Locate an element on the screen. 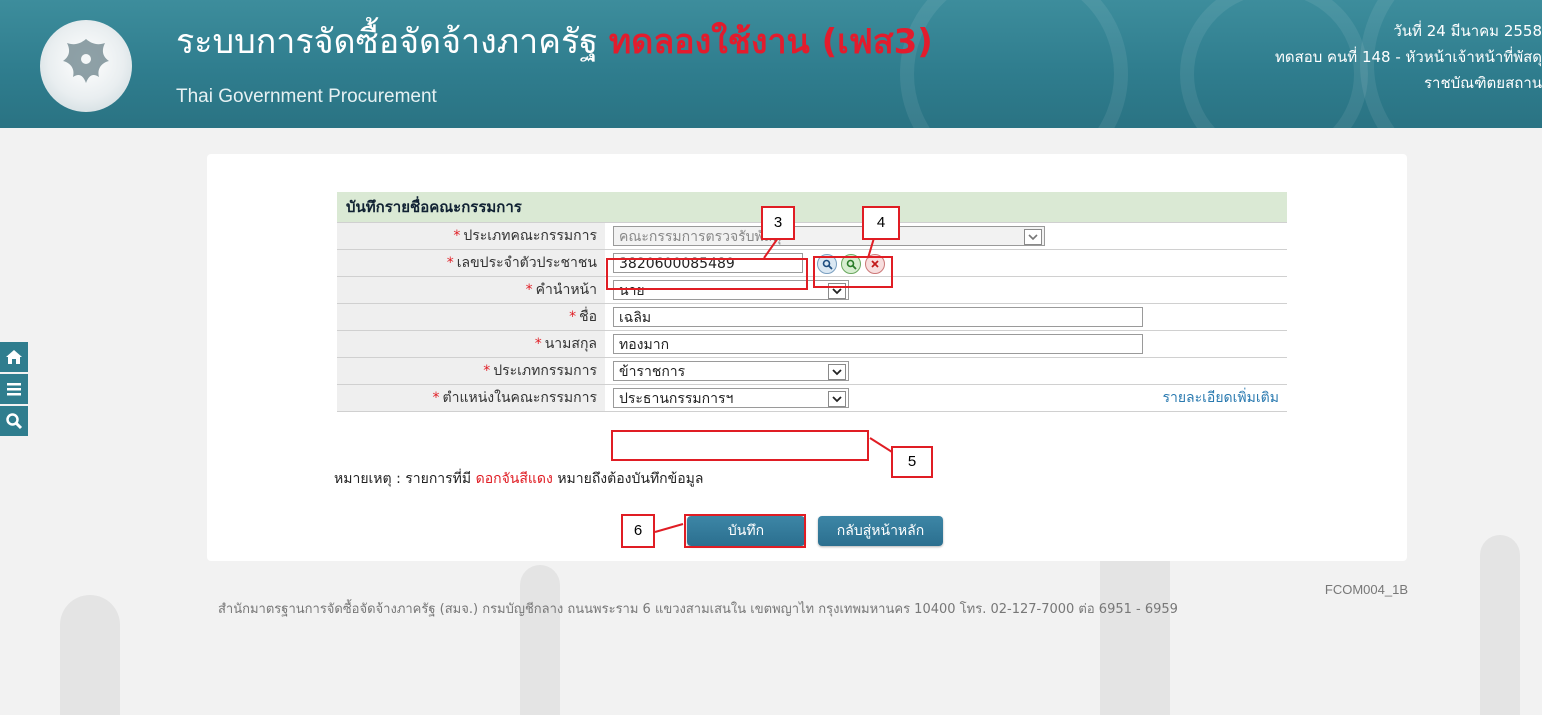 The height and width of the screenshot is (715, 1542). last-name-label-text: นามสกุล is located at coordinates (570, 344).